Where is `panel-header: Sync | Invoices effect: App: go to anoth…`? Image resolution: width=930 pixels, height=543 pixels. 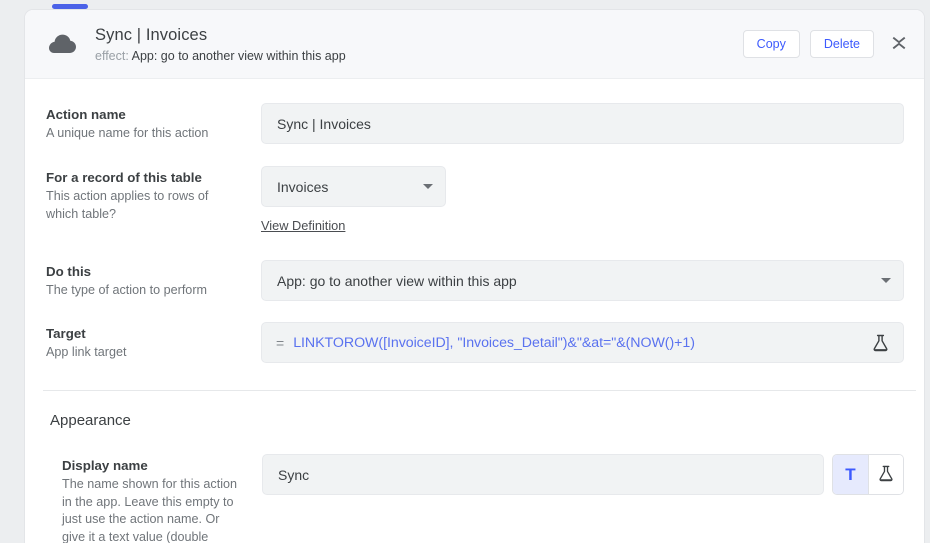 panel-header: Sync | Invoices effect: App: go to anoth… is located at coordinates (474, 44).